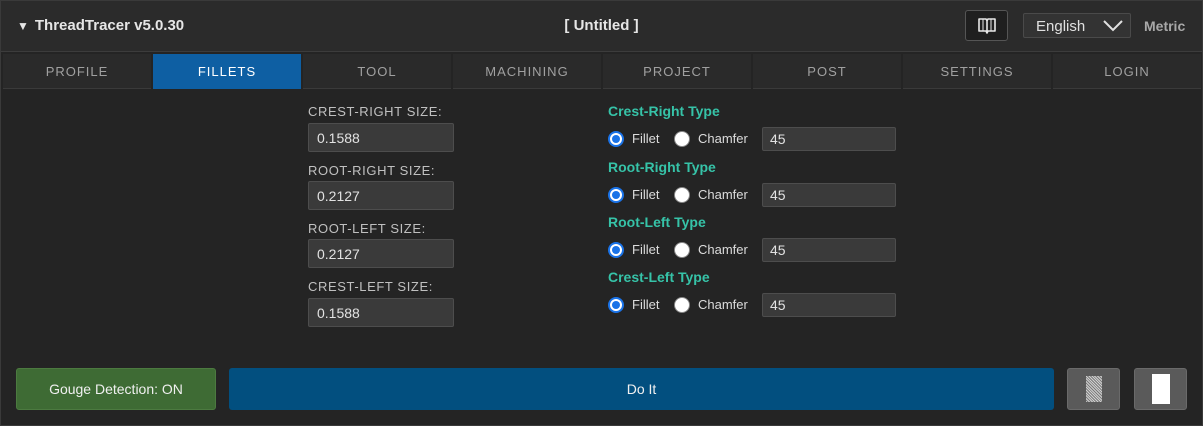  What do you see at coordinates (682, 250) in the screenshot?
I see `root-left-chamfer-radio` at bounding box center [682, 250].